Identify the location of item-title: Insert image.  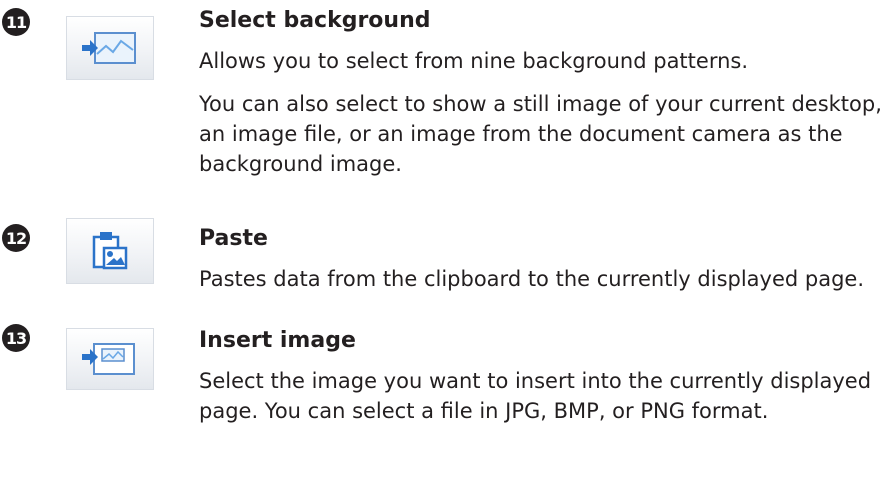
(277, 340).